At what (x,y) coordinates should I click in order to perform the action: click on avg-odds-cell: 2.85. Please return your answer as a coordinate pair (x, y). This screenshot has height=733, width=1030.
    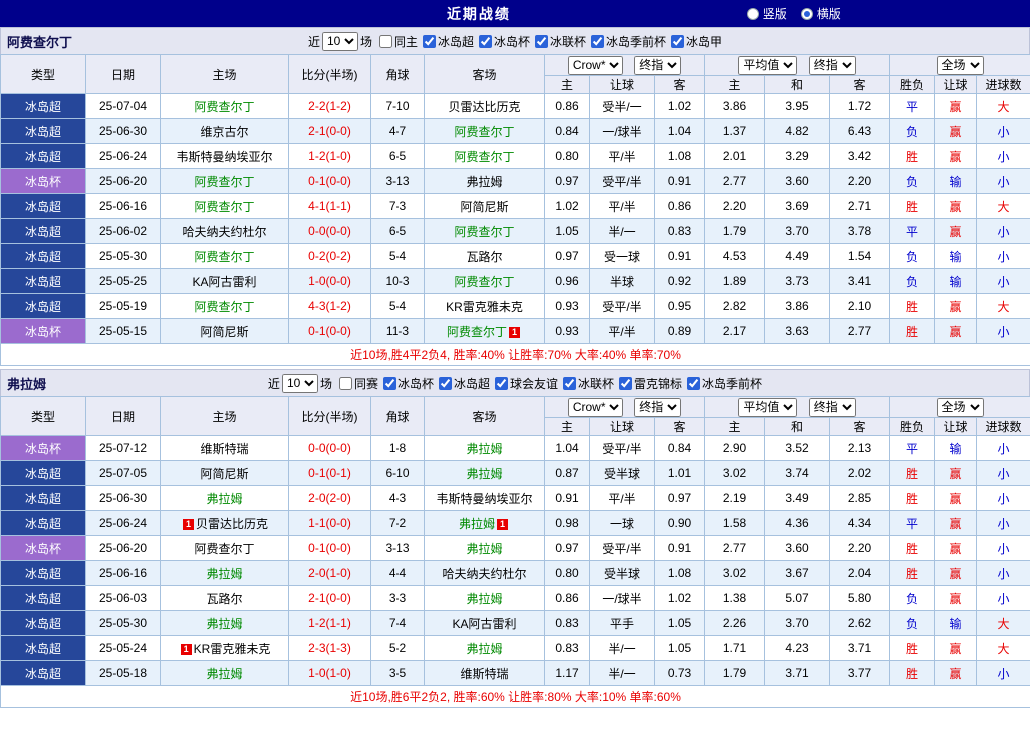
    Looking at the image, I should click on (860, 498).